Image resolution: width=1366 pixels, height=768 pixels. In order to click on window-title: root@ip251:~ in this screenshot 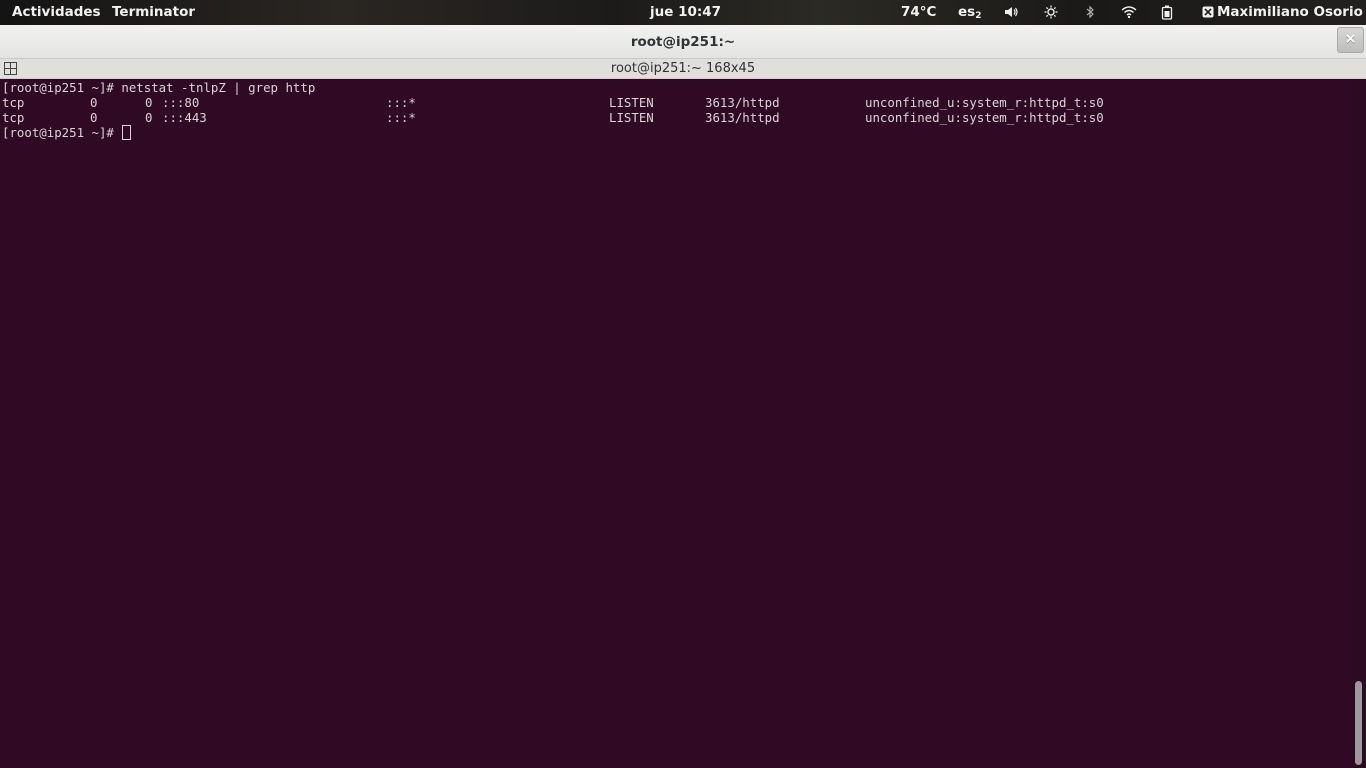, I will do `click(683, 42)`.